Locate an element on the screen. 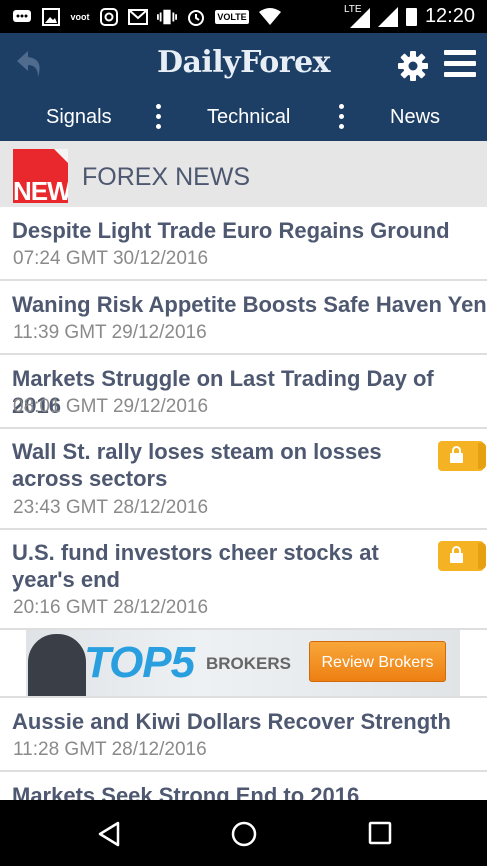 The width and height of the screenshot is (487, 866). news-time: 07:24 GMT 30/12/2016 is located at coordinates (111, 258).